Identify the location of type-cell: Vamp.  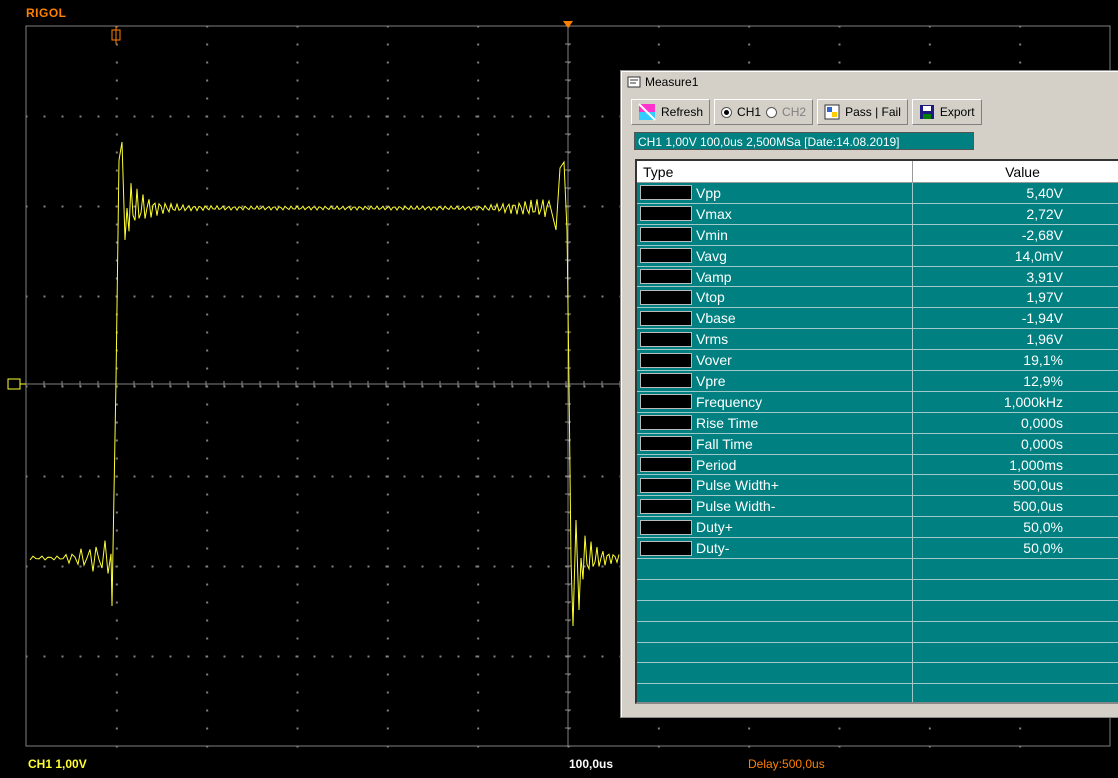
(775, 276).